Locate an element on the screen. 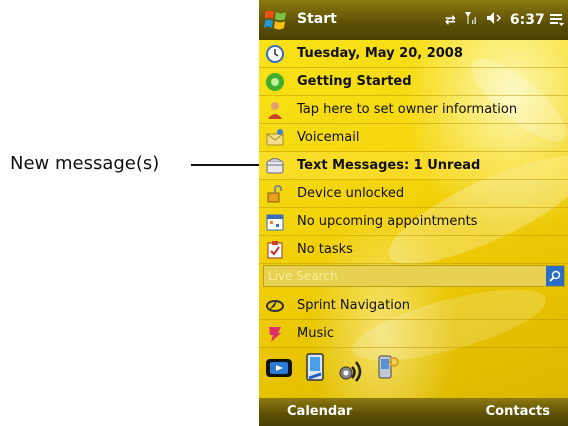  sync-icon: ⇄ is located at coordinates (450, 20).